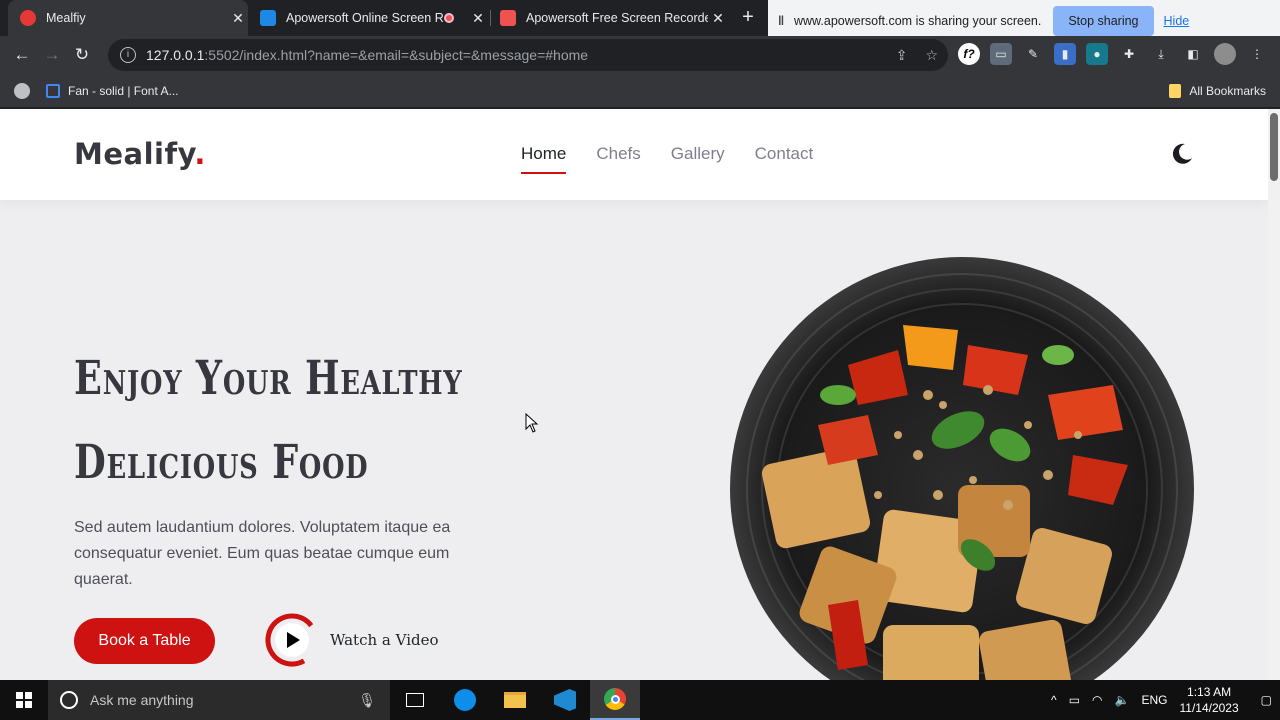 Image resolution: width=1280 pixels, height=720 pixels. Describe the element at coordinates (1001, 54) in the screenshot. I see `image-extension-icon: ▭` at that location.